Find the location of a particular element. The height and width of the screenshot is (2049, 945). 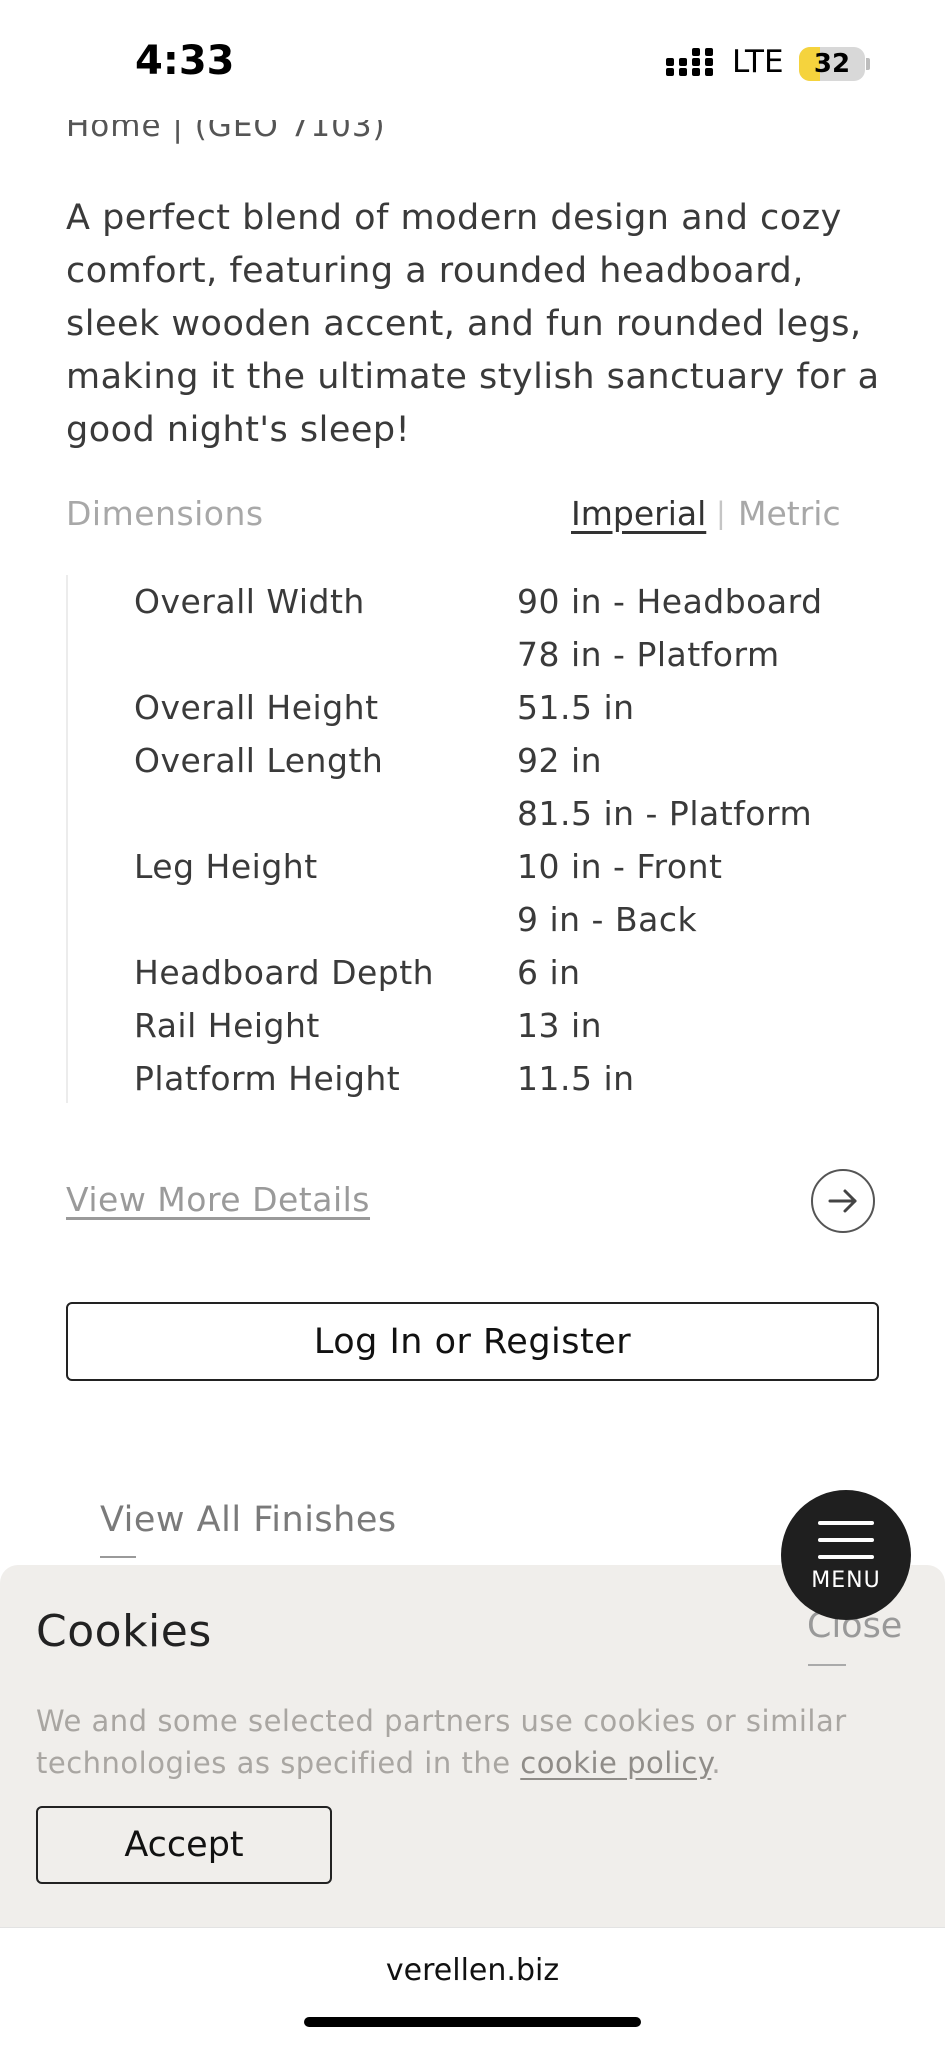

network-type: LTE is located at coordinates (758, 62).